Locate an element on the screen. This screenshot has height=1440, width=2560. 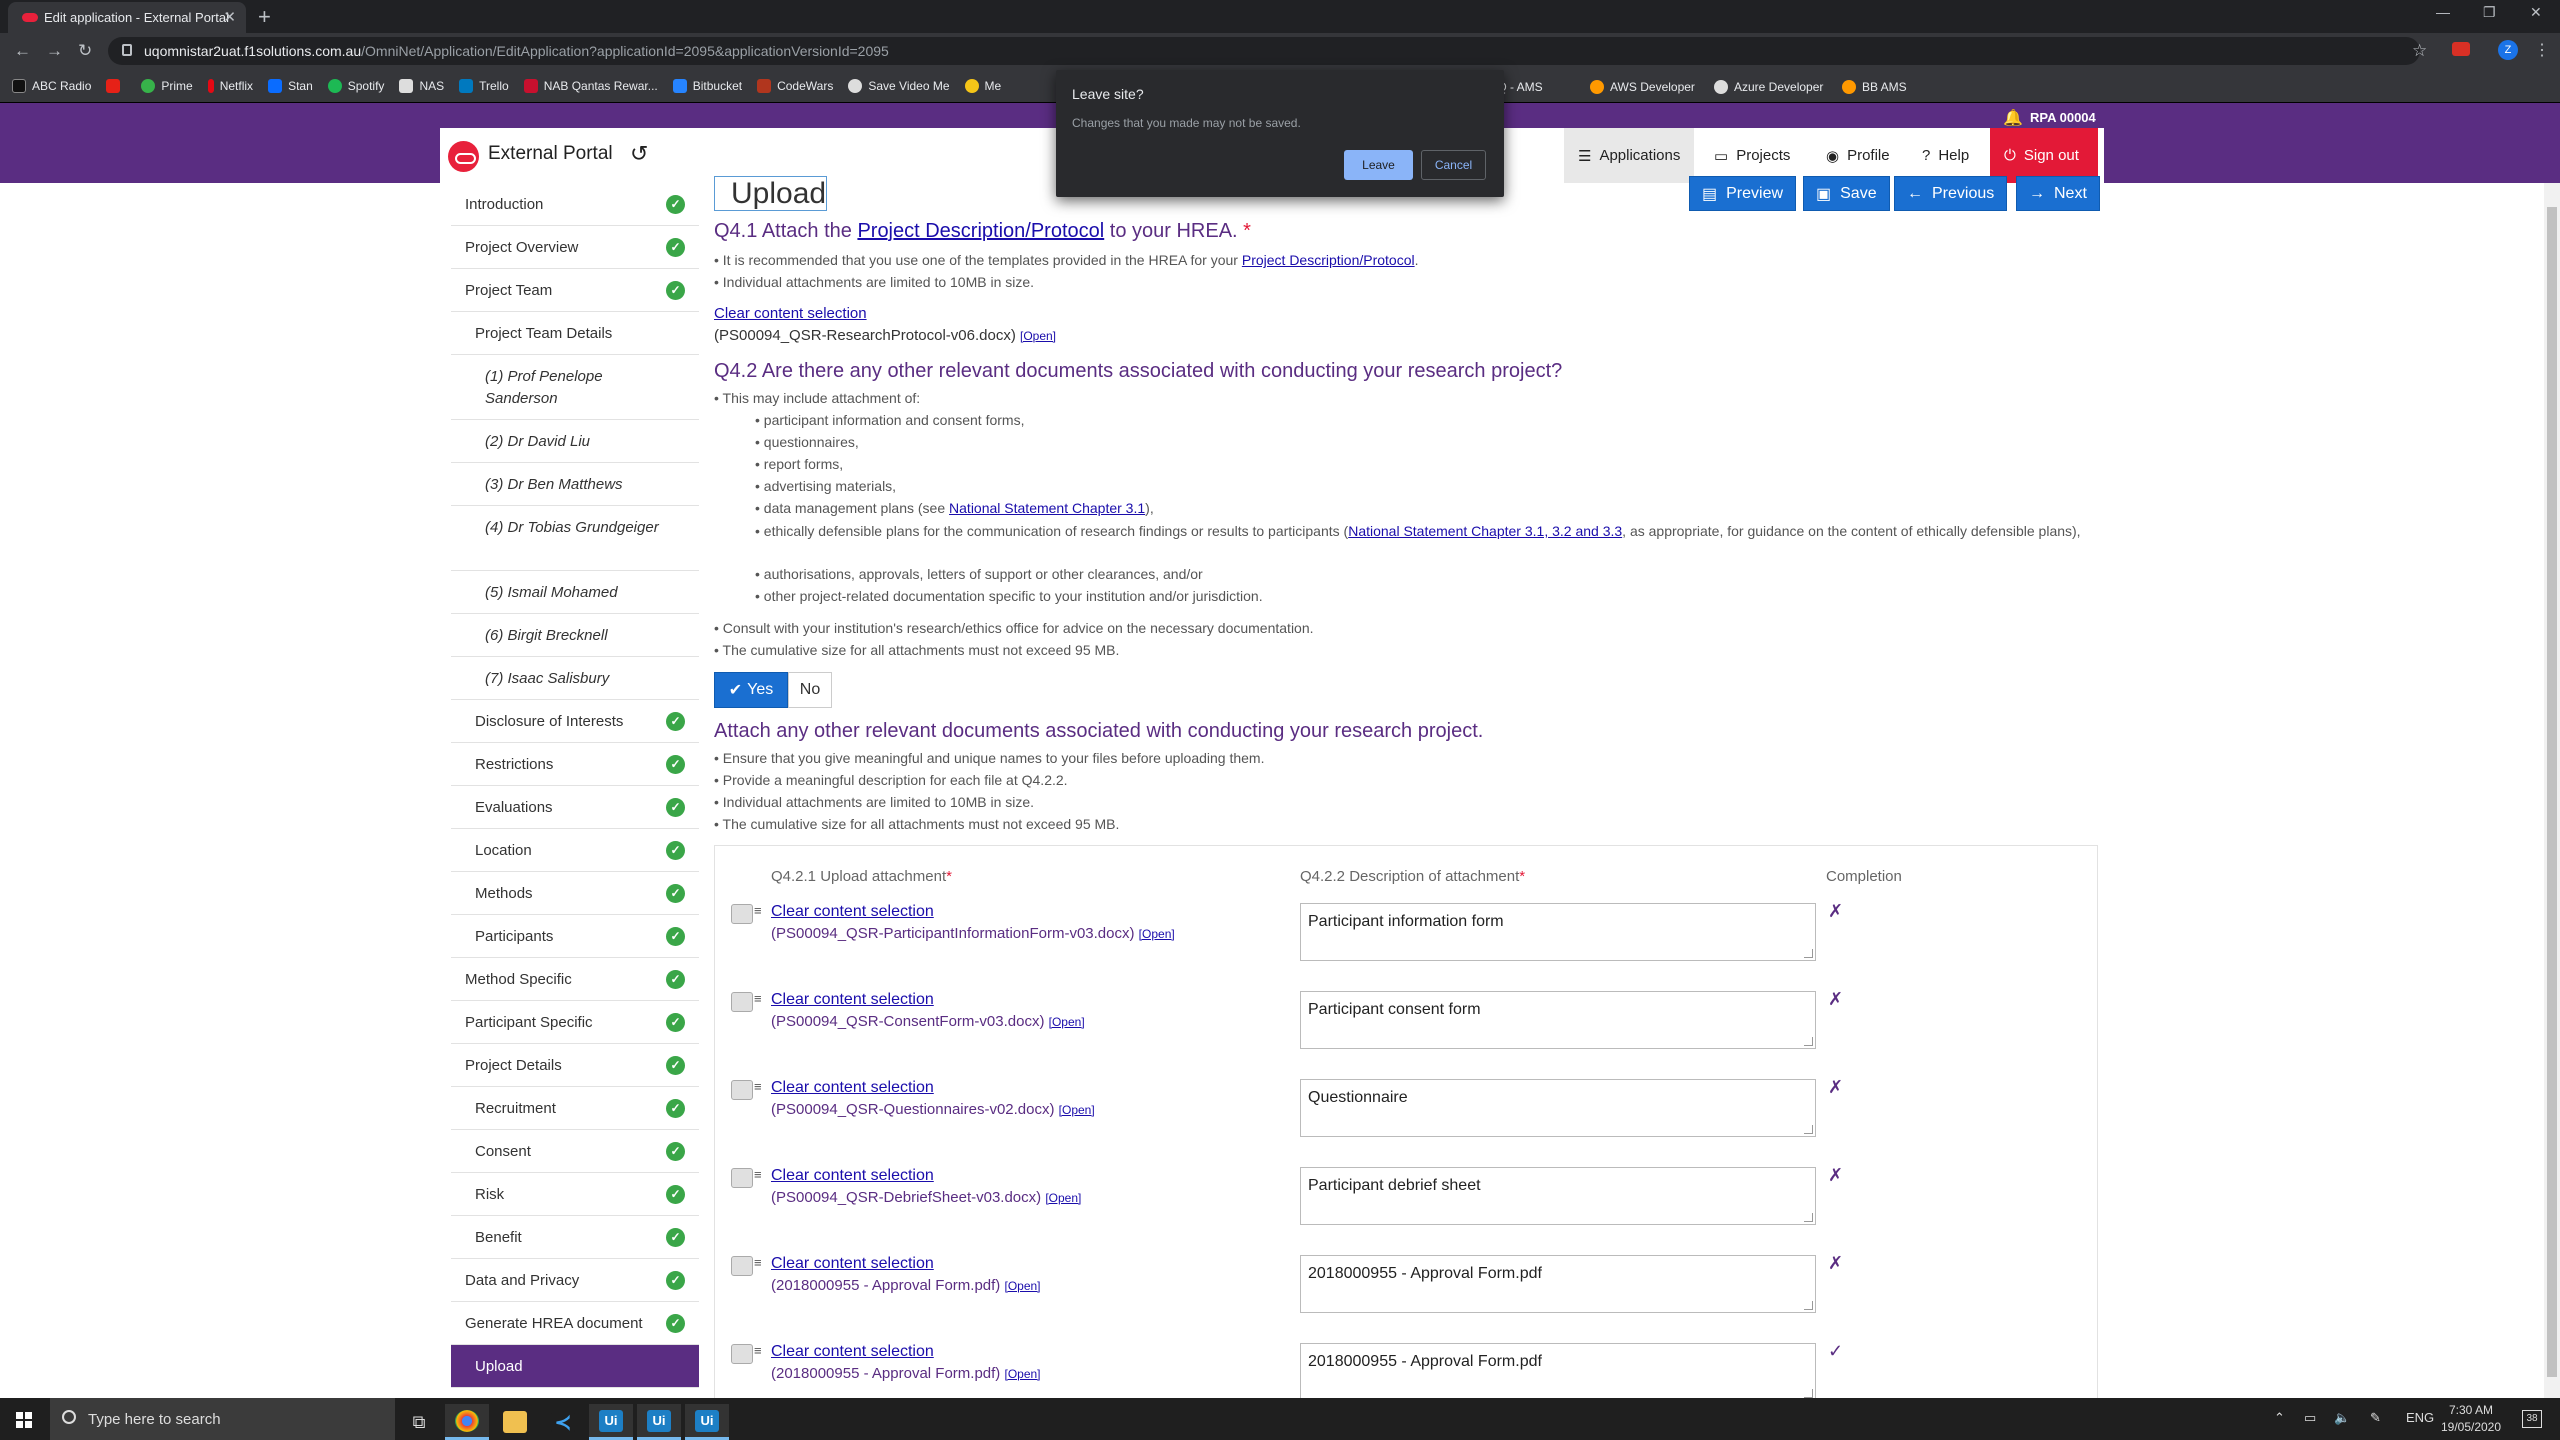
notification-icon: 38 is located at coordinates (2532, 1419).